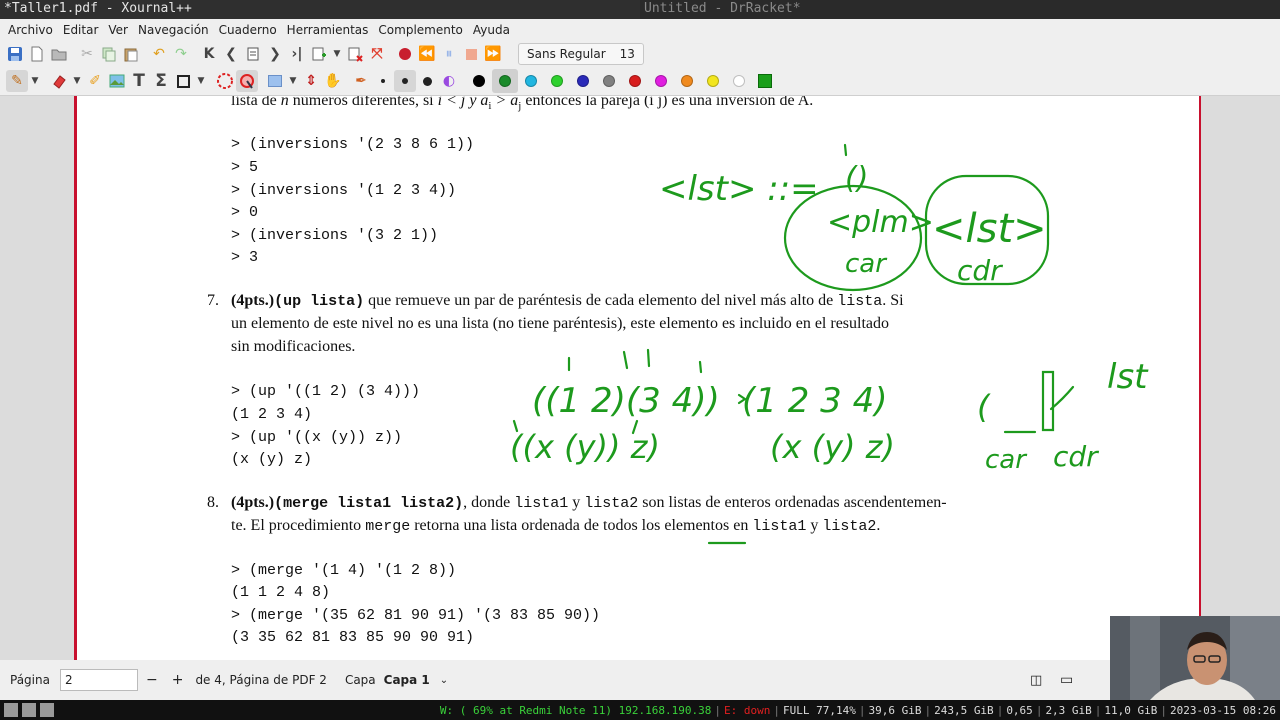 The height and width of the screenshot is (720, 1280). Describe the element at coordinates (181, 54) in the screenshot. I see `redo-icon: ↷` at that location.